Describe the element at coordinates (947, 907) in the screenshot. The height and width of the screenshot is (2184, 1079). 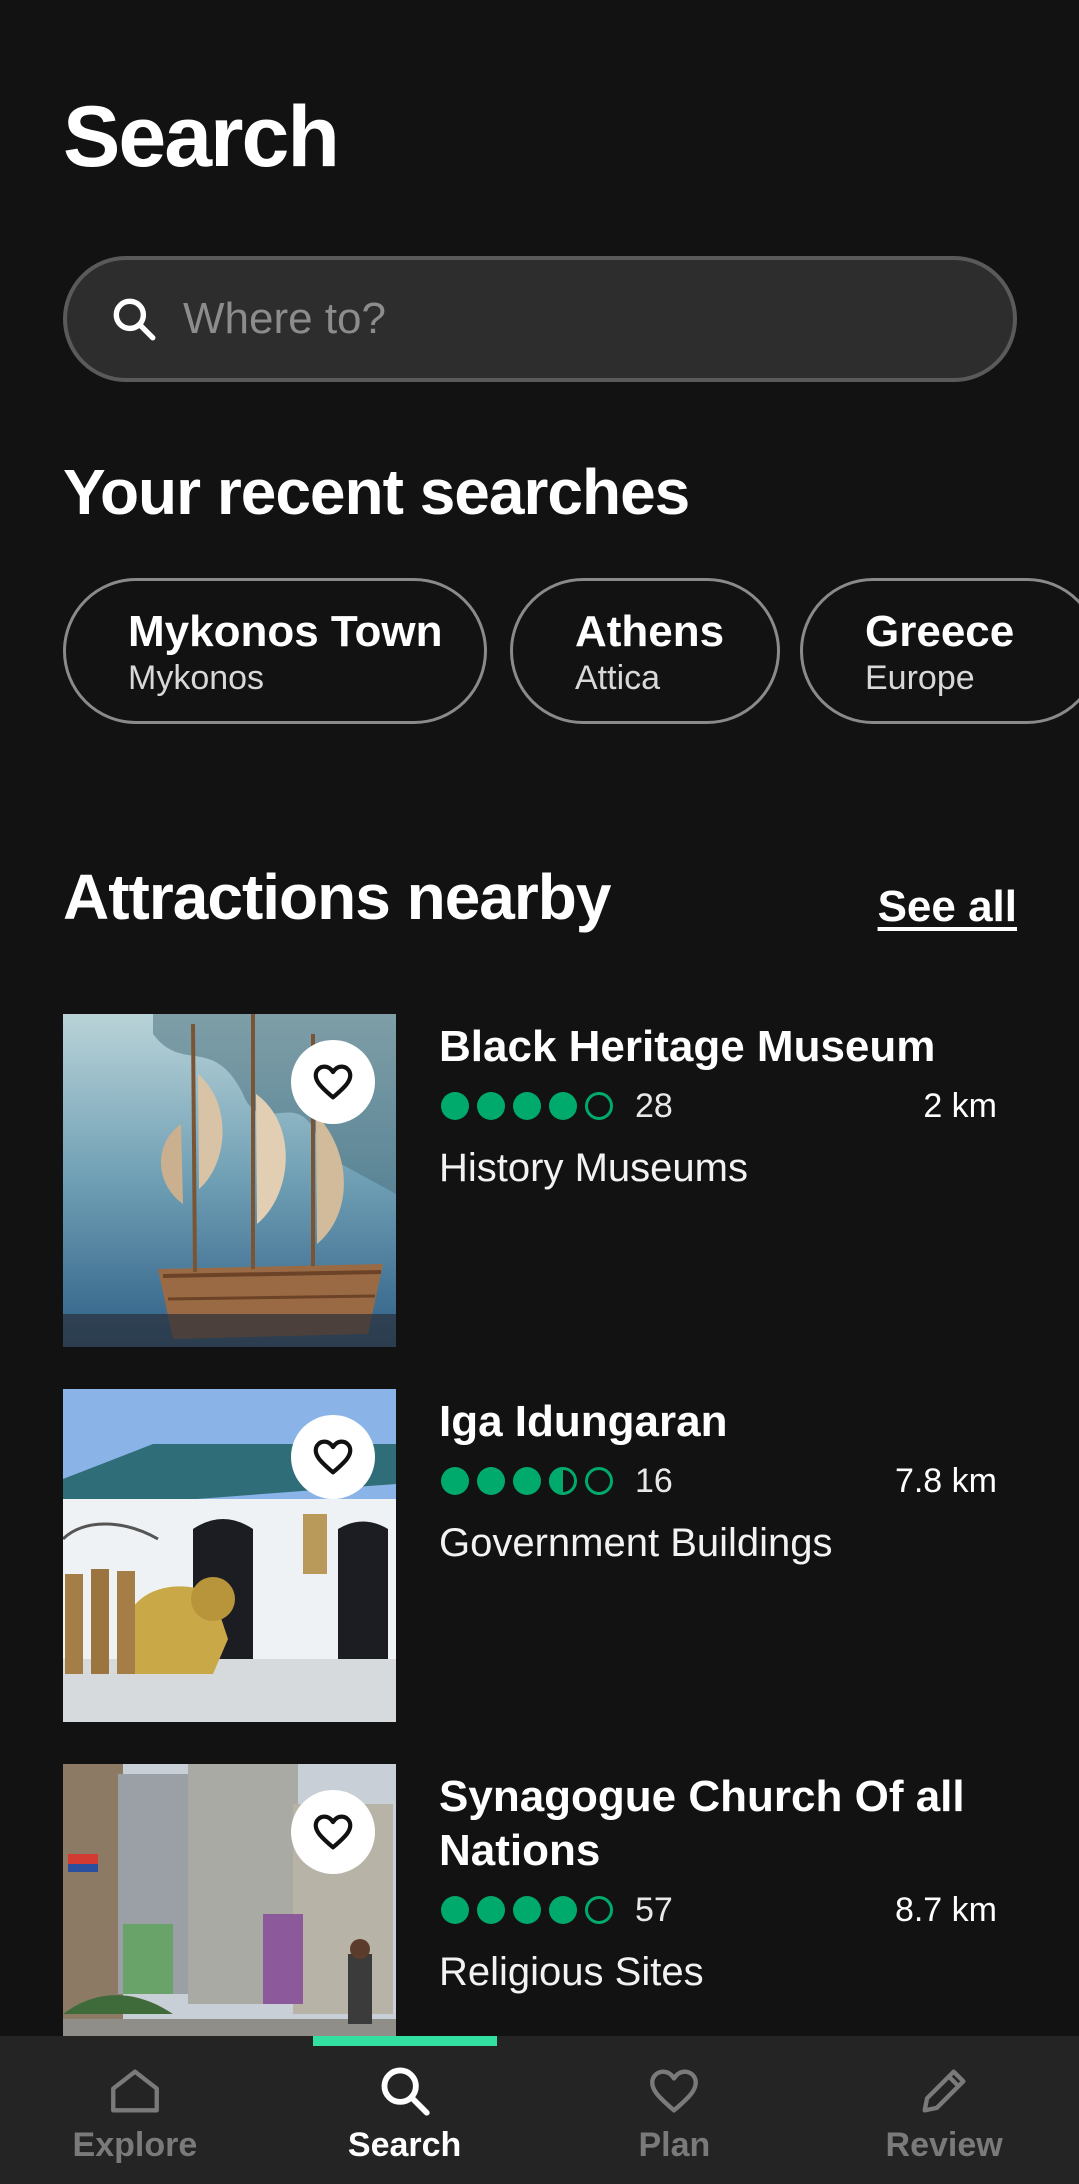
I see `see-all-link: See all` at that location.